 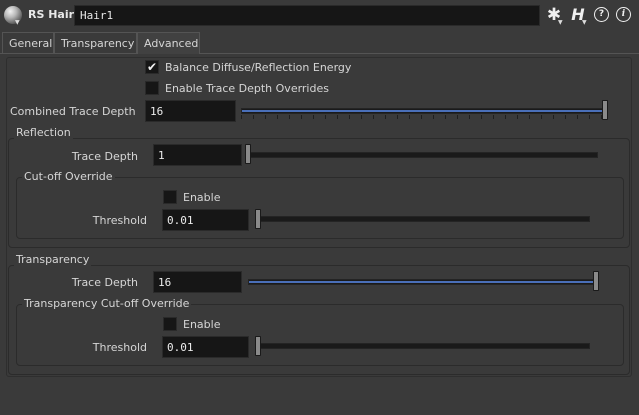 What do you see at coordinates (423, 346) in the screenshot?
I see `transparency-threshold-slider` at bounding box center [423, 346].